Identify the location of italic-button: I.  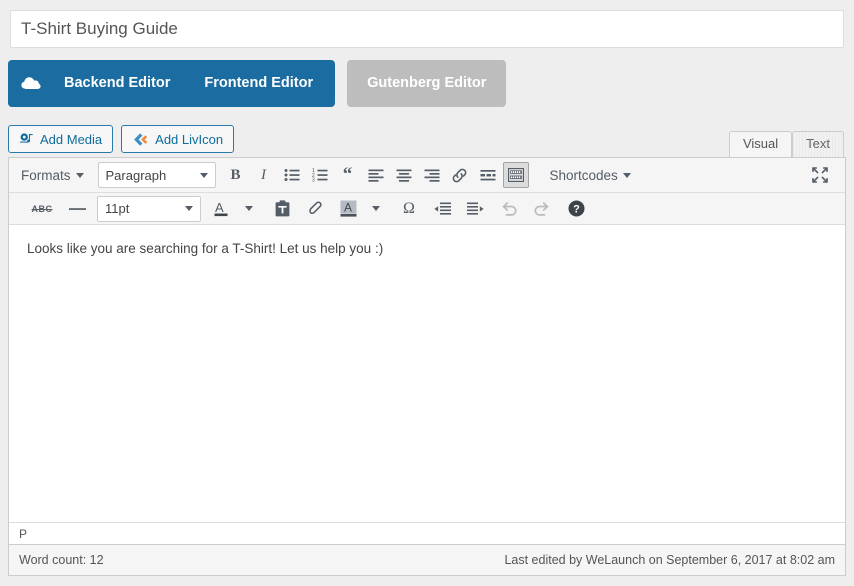
(264, 175).